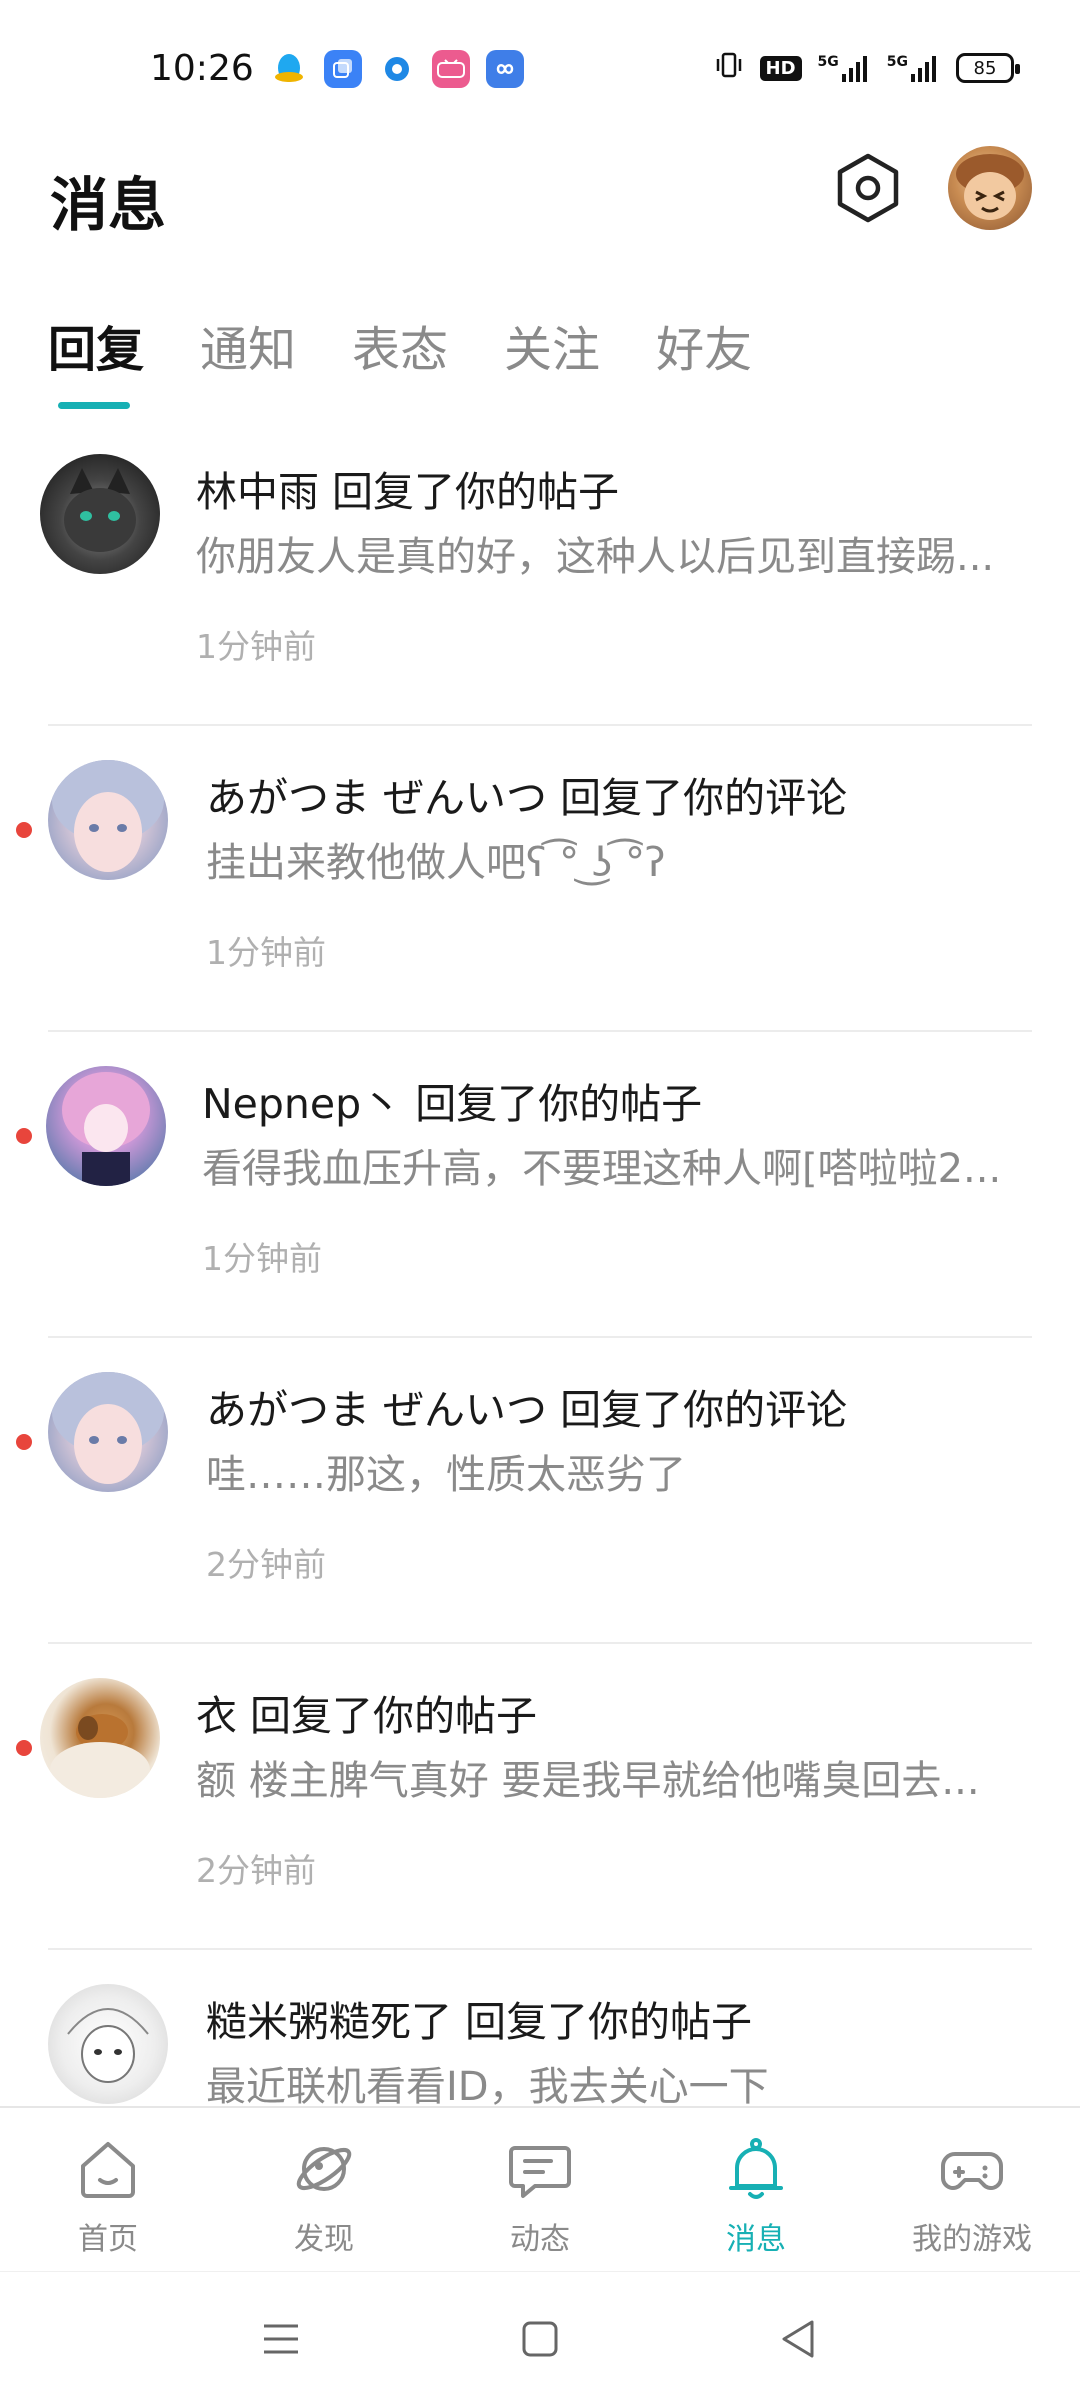  What do you see at coordinates (367, 1716) in the screenshot?
I see `message-title: 衣 回复了你的帖子` at bounding box center [367, 1716].